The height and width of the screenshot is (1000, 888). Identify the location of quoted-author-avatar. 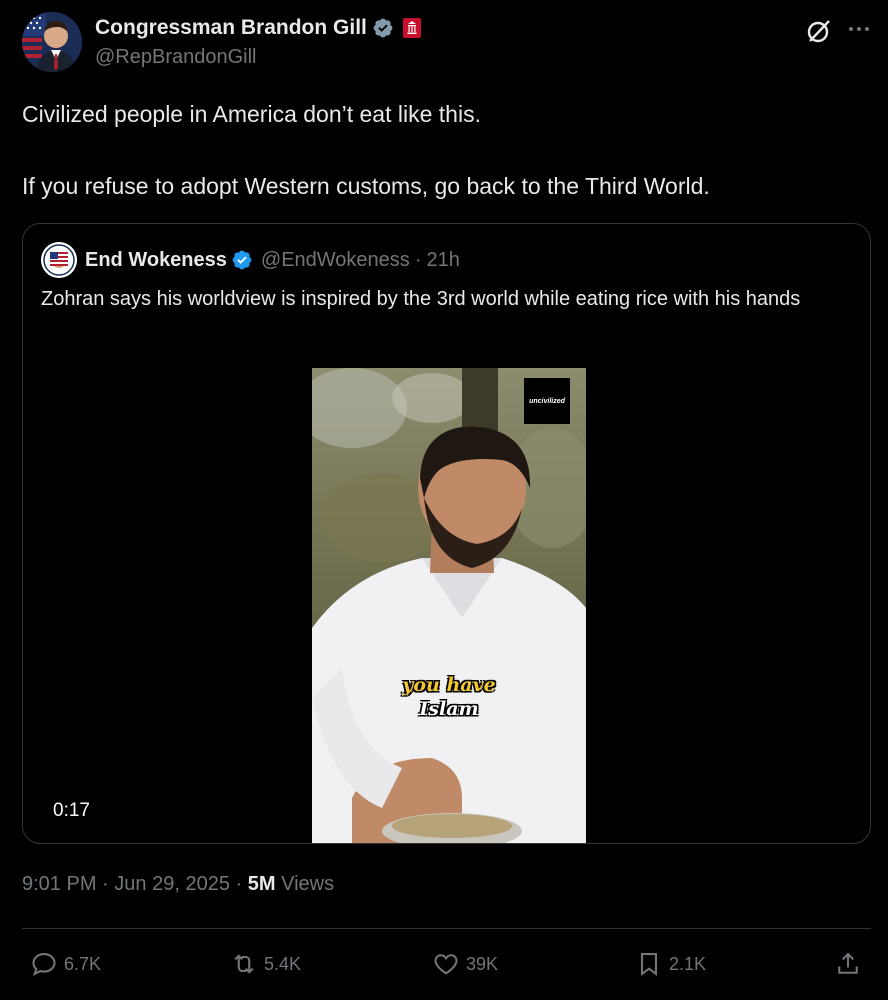
(59, 260).